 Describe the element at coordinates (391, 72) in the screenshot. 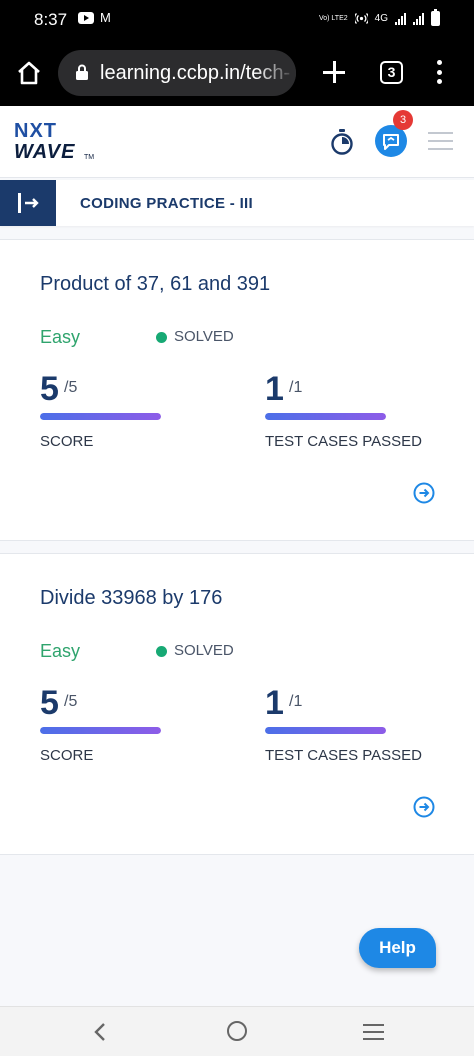

I see `tab-switcher-button: 3` at that location.